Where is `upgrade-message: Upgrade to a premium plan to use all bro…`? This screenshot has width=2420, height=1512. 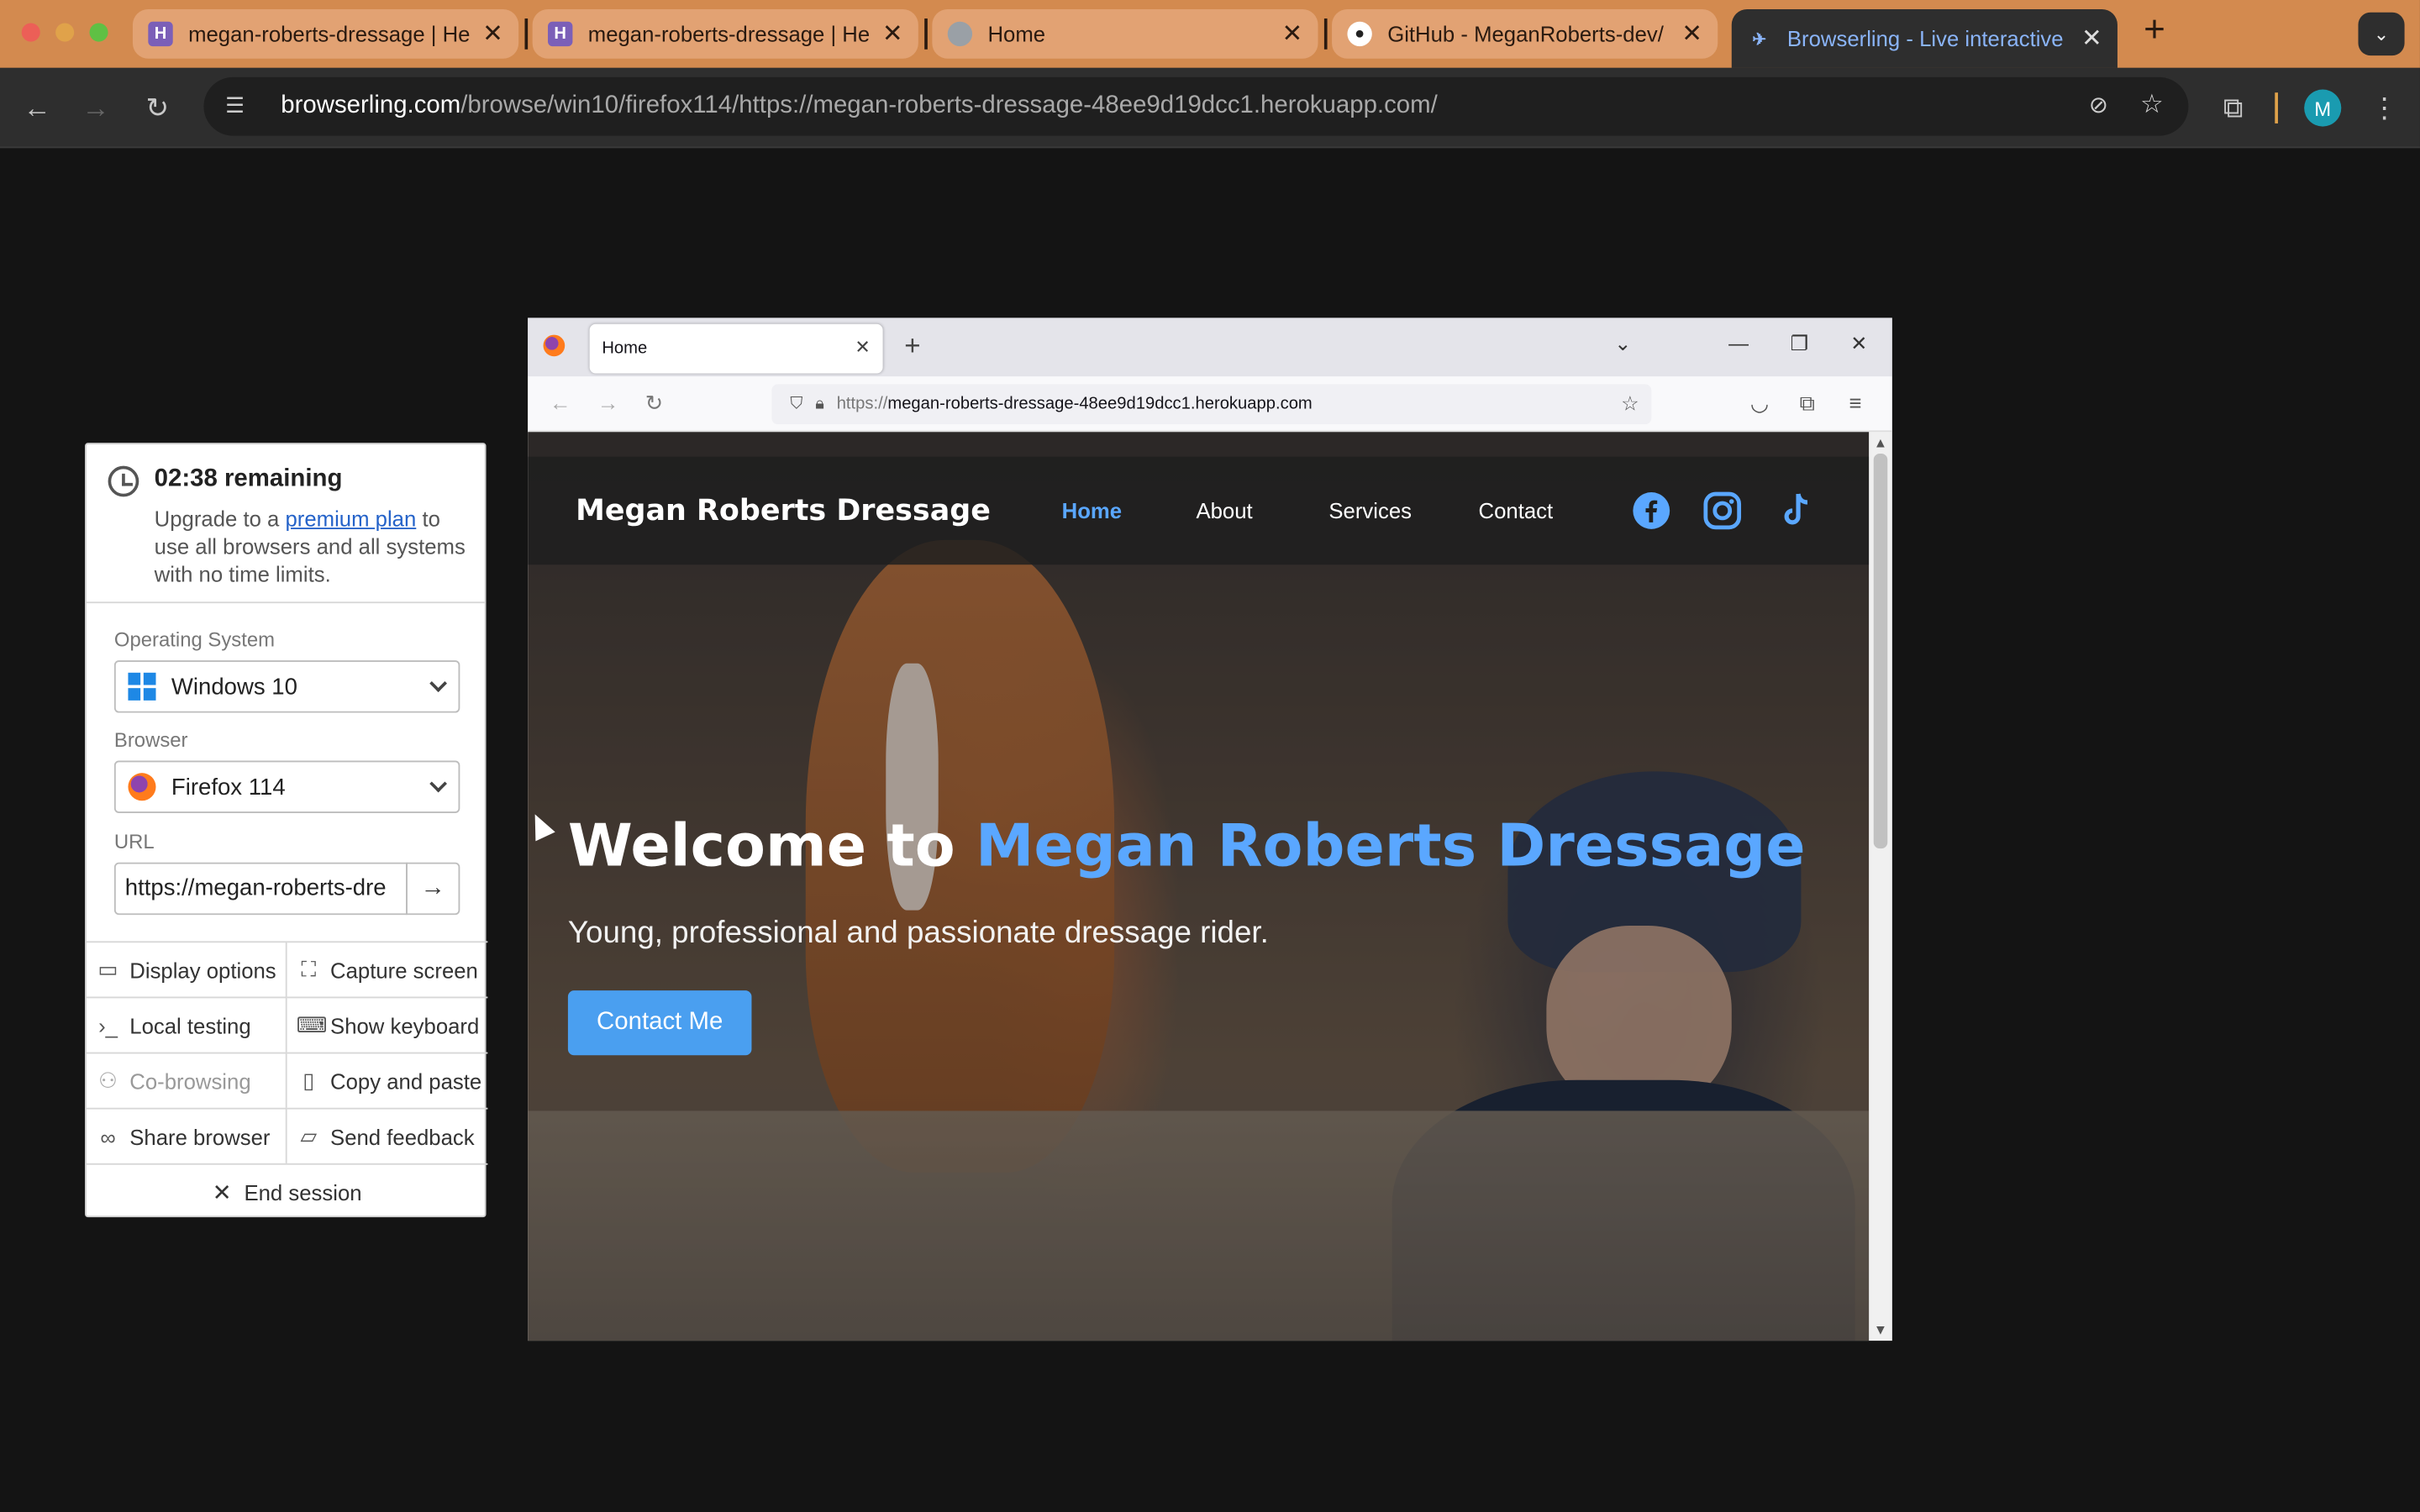
upgrade-message: Upgrade to a premium plan to use all bro… is located at coordinates (317, 546).